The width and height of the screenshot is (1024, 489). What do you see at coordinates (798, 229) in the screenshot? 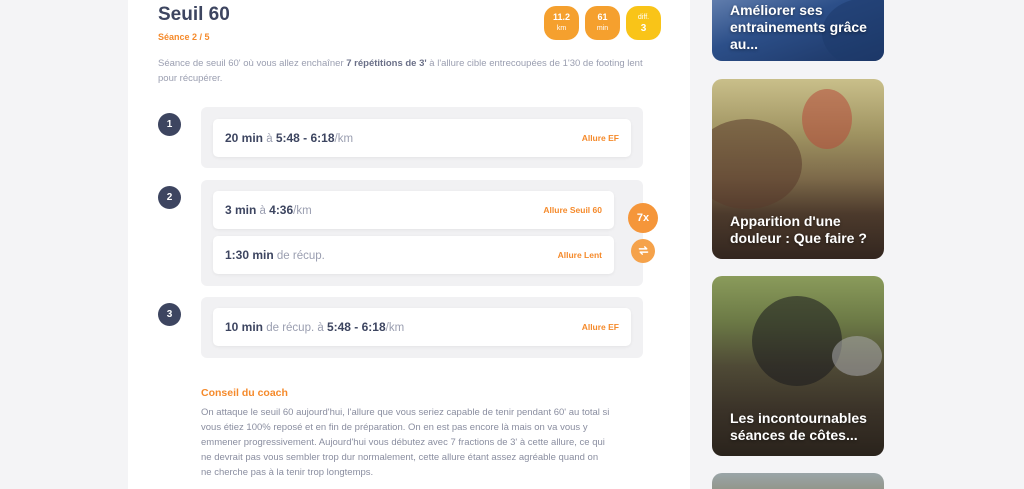
I see `article-title: Apparition d'une douleur : Que faire ?` at bounding box center [798, 229].